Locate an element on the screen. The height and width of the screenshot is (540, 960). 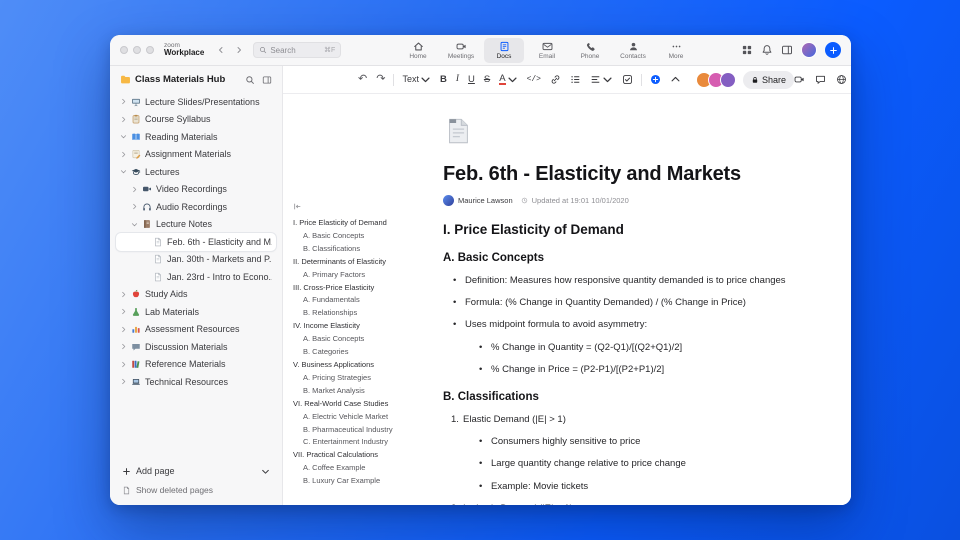
outline-item: B. Relationships is located at coordinates (368, 313).